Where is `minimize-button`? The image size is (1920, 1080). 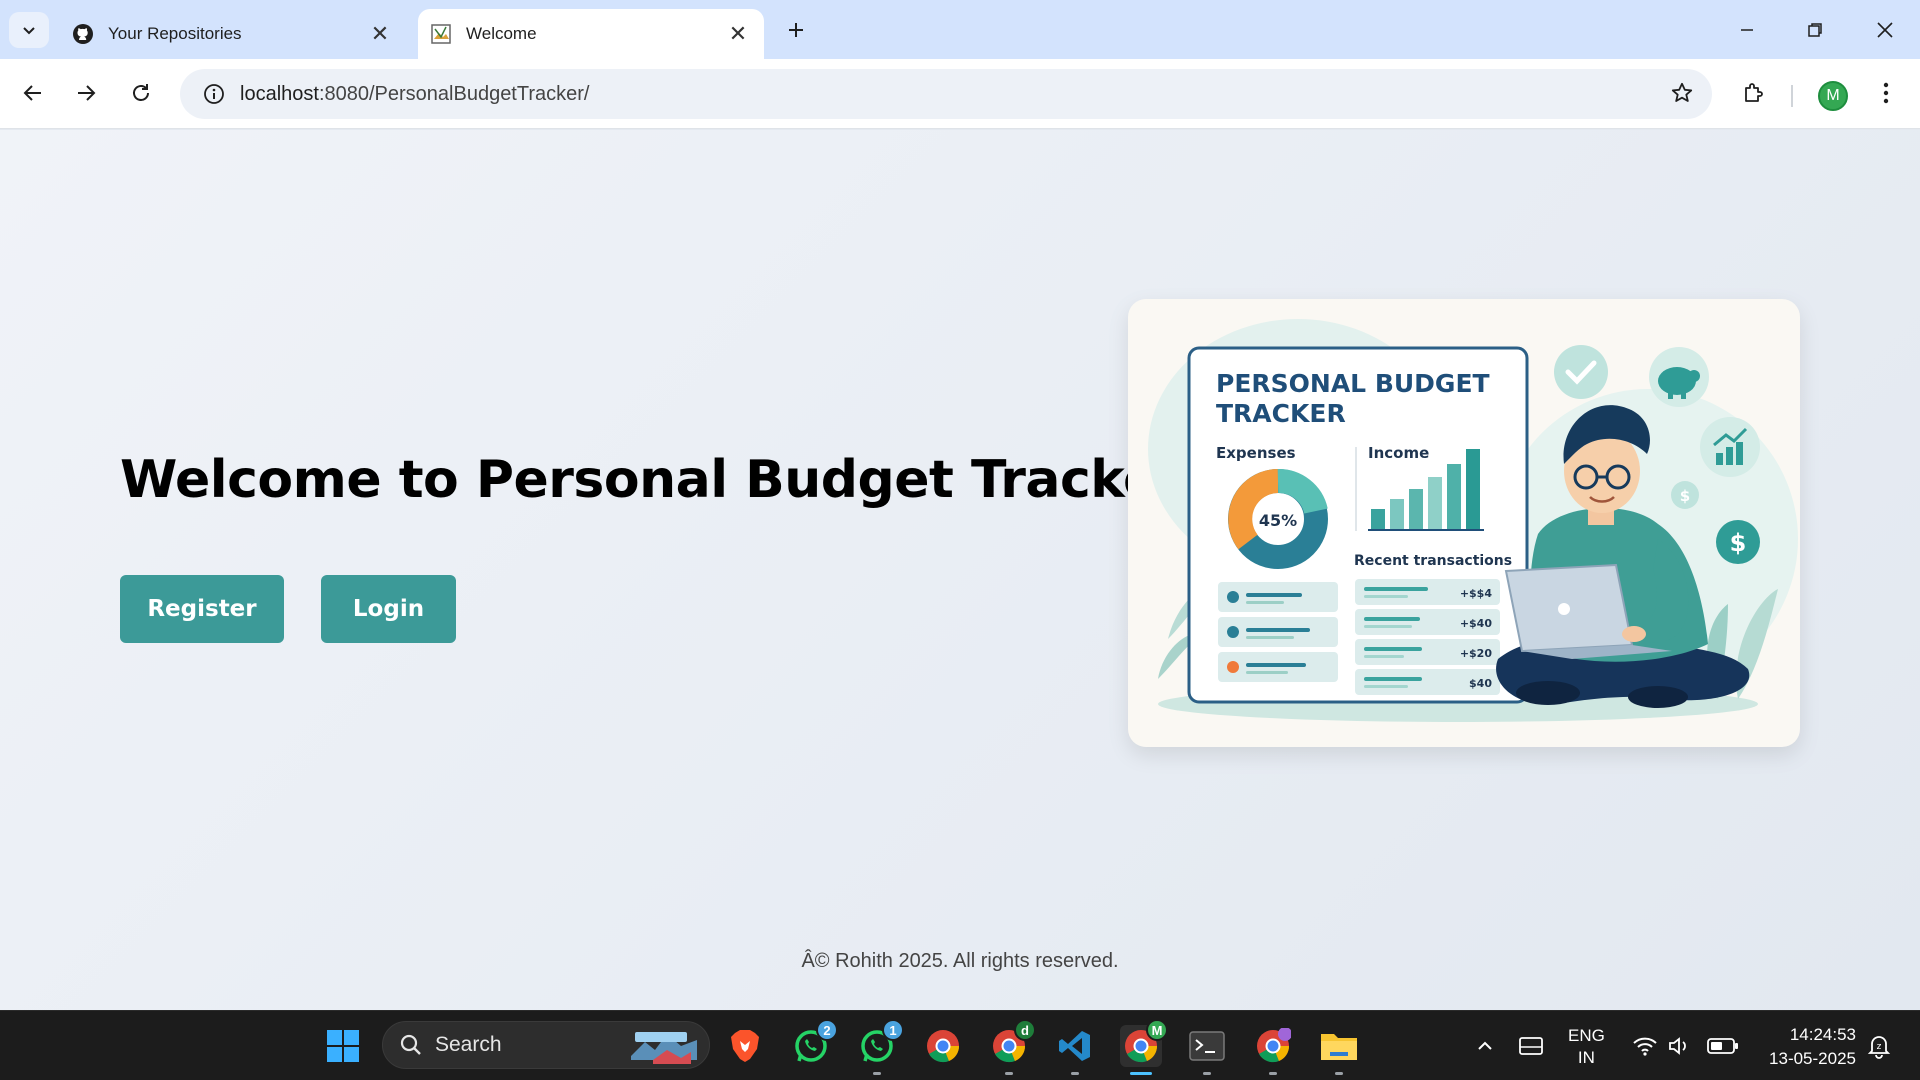
minimize-button is located at coordinates (1747, 30).